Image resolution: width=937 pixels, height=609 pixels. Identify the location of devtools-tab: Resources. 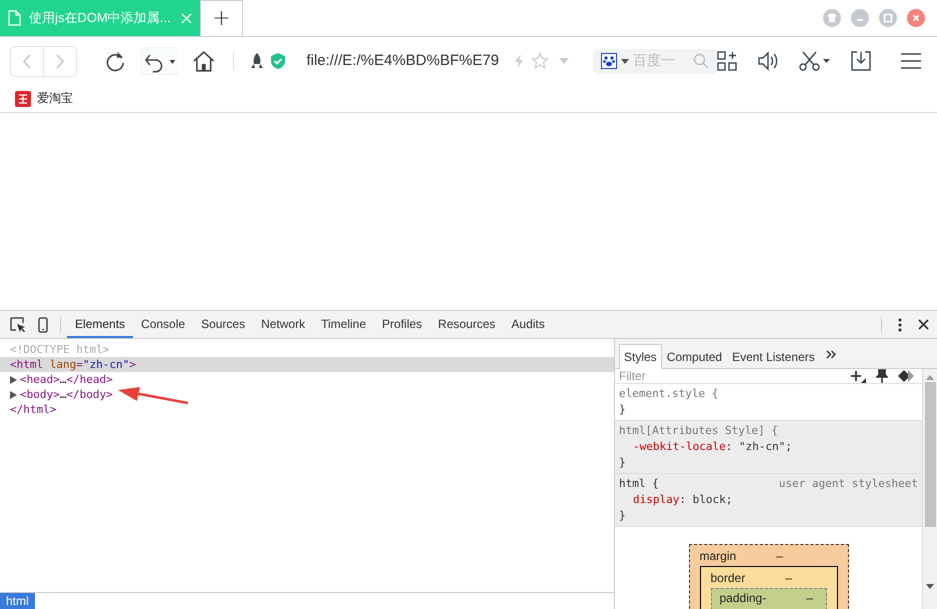
(467, 324).